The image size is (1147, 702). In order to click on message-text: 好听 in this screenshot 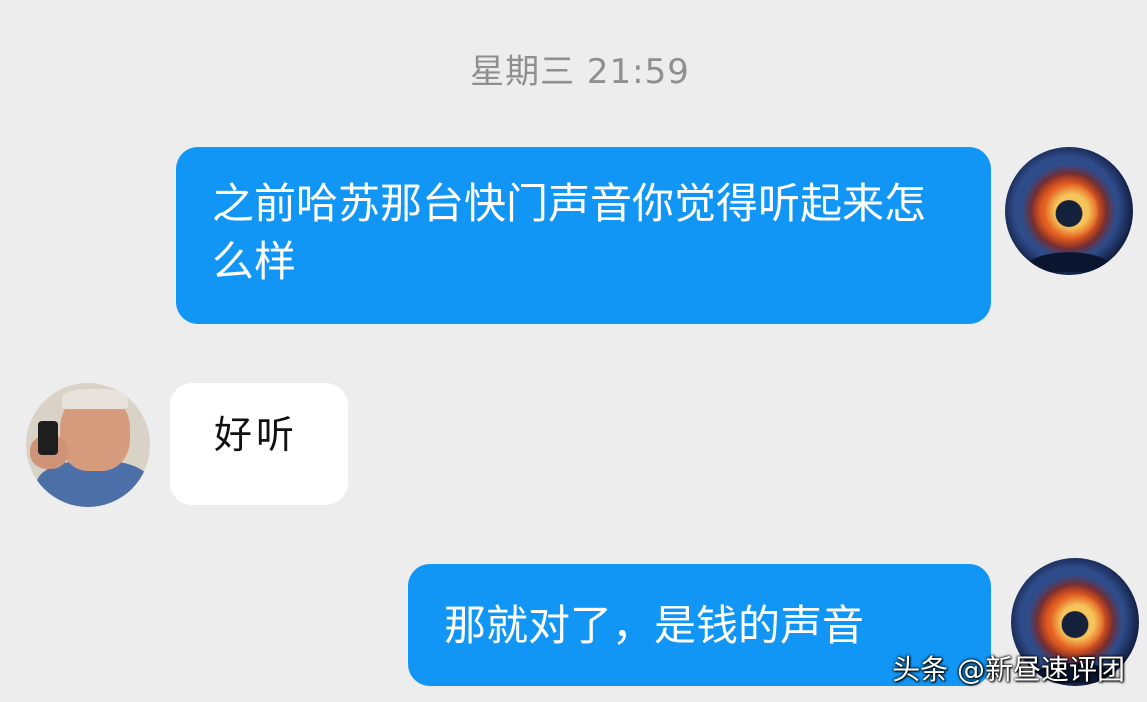, I will do `click(256, 435)`.